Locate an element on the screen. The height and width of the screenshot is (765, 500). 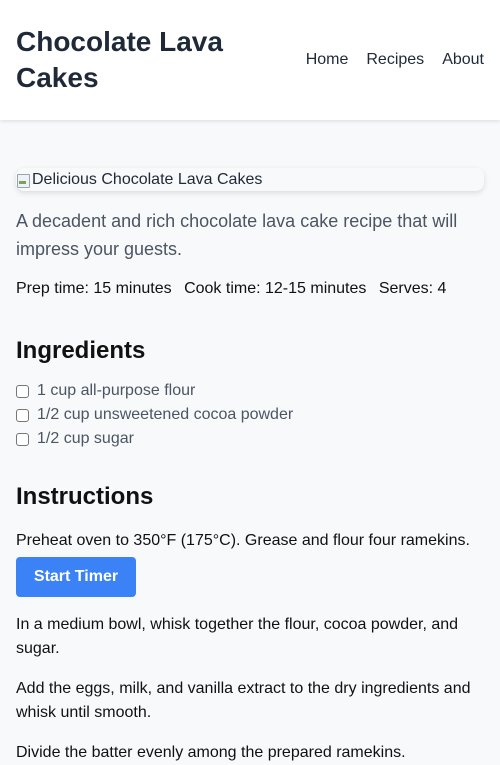
ingredient-label: 1/2 cup unsweetened cocoa powder is located at coordinates (165, 414).